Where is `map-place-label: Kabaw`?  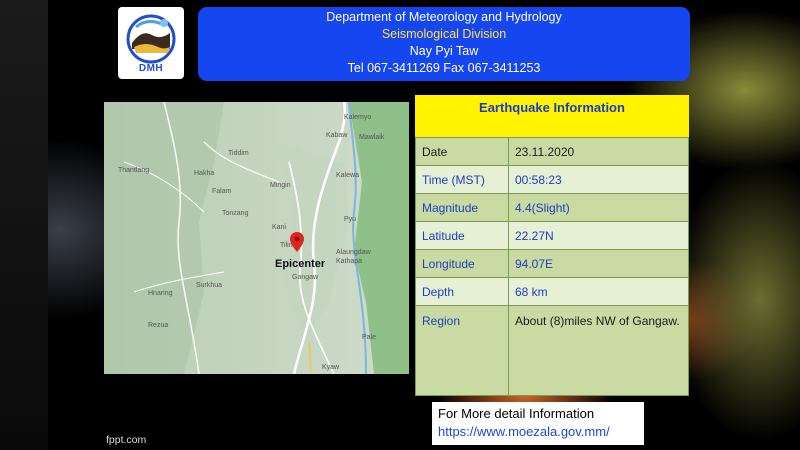 map-place-label: Kabaw is located at coordinates (337, 135).